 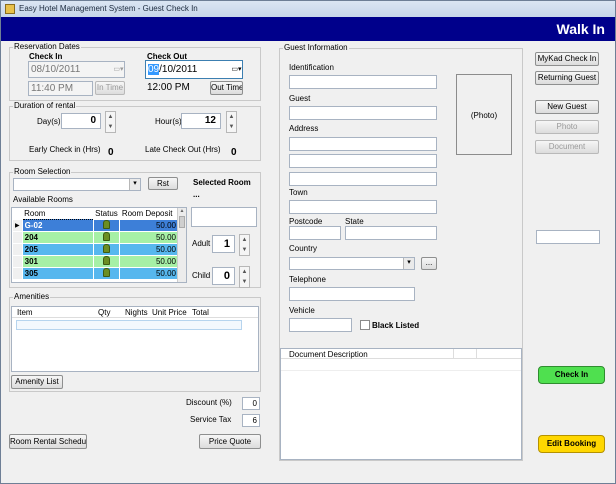 What do you see at coordinates (363, 207) in the screenshot?
I see `town-input` at bounding box center [363, 207].